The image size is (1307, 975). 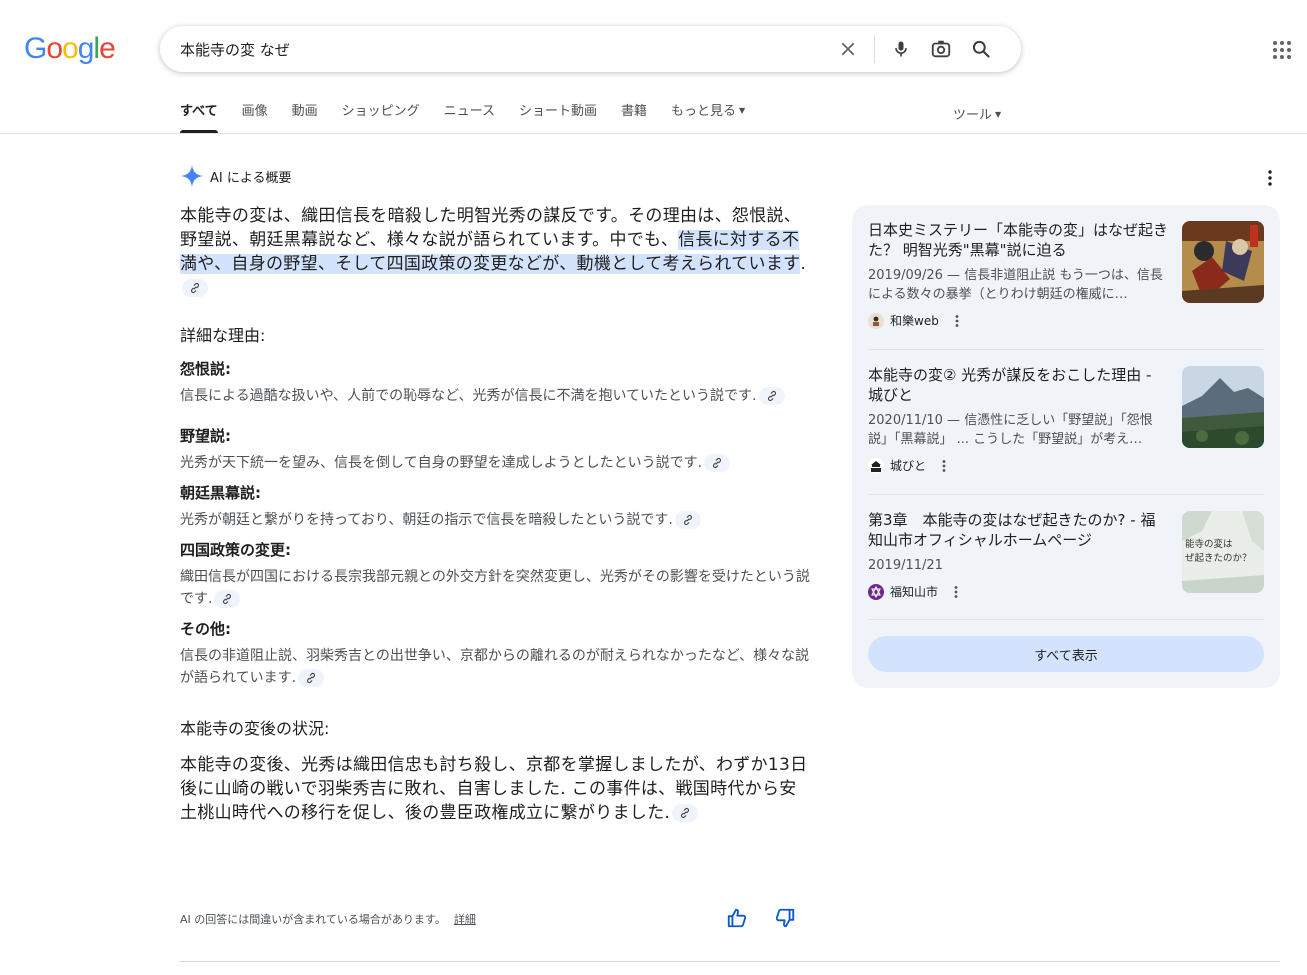 What do you see at coordinates (220, 493) in the screenshot?
I see `reason-title: 朝廷黒幕説:` at bounding box center [220, 493].